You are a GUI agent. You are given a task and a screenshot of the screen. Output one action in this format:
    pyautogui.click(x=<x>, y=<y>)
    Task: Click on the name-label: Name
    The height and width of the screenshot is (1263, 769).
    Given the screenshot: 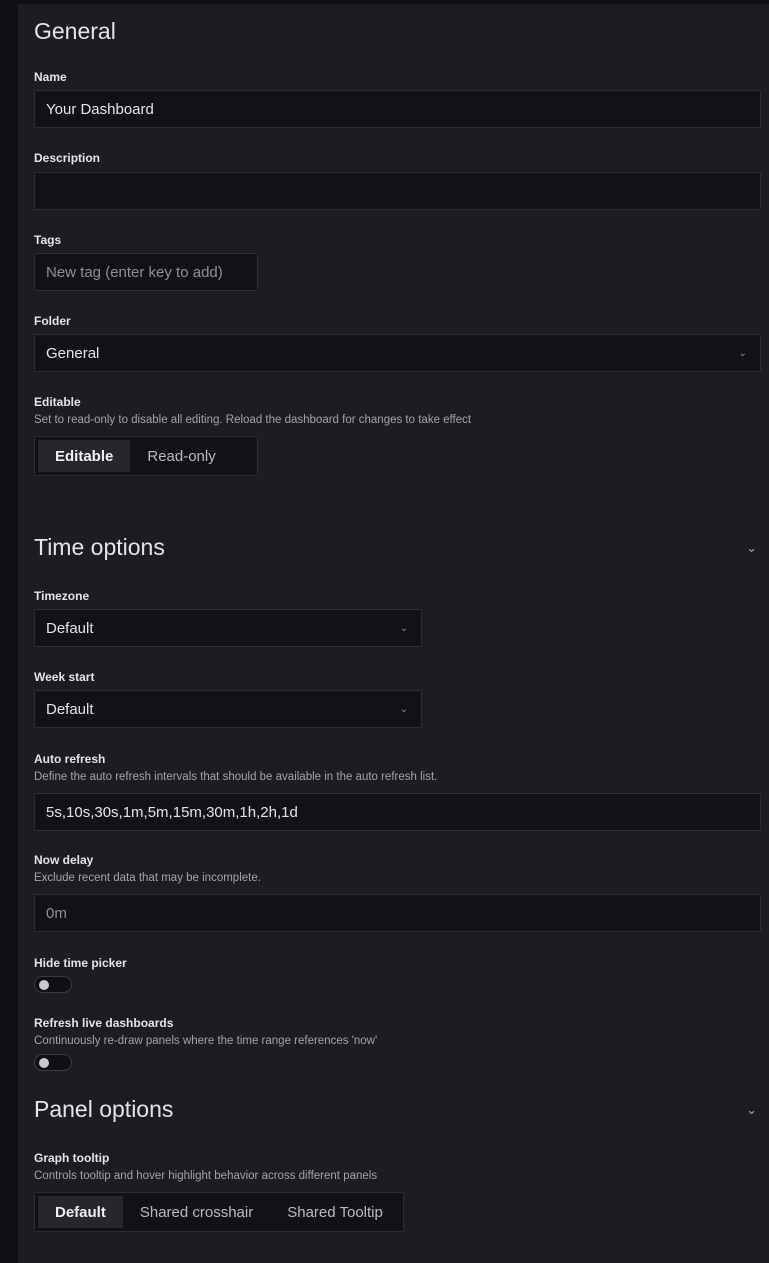 What is the action you would take?
    pyautogui.click(x=50, y=77)
    